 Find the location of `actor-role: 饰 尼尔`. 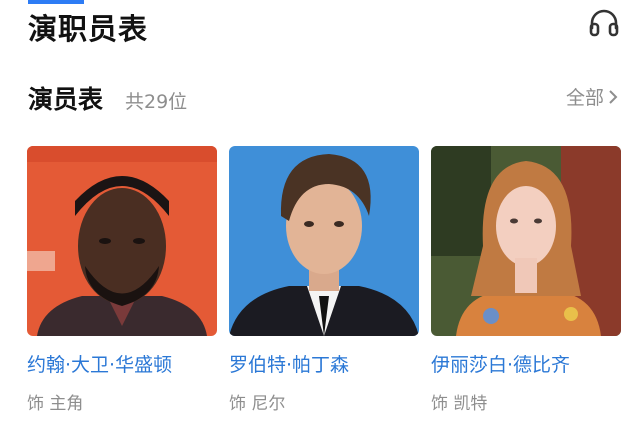

actor-role: 饰 尼尔 is located at coordinates (257, 404).